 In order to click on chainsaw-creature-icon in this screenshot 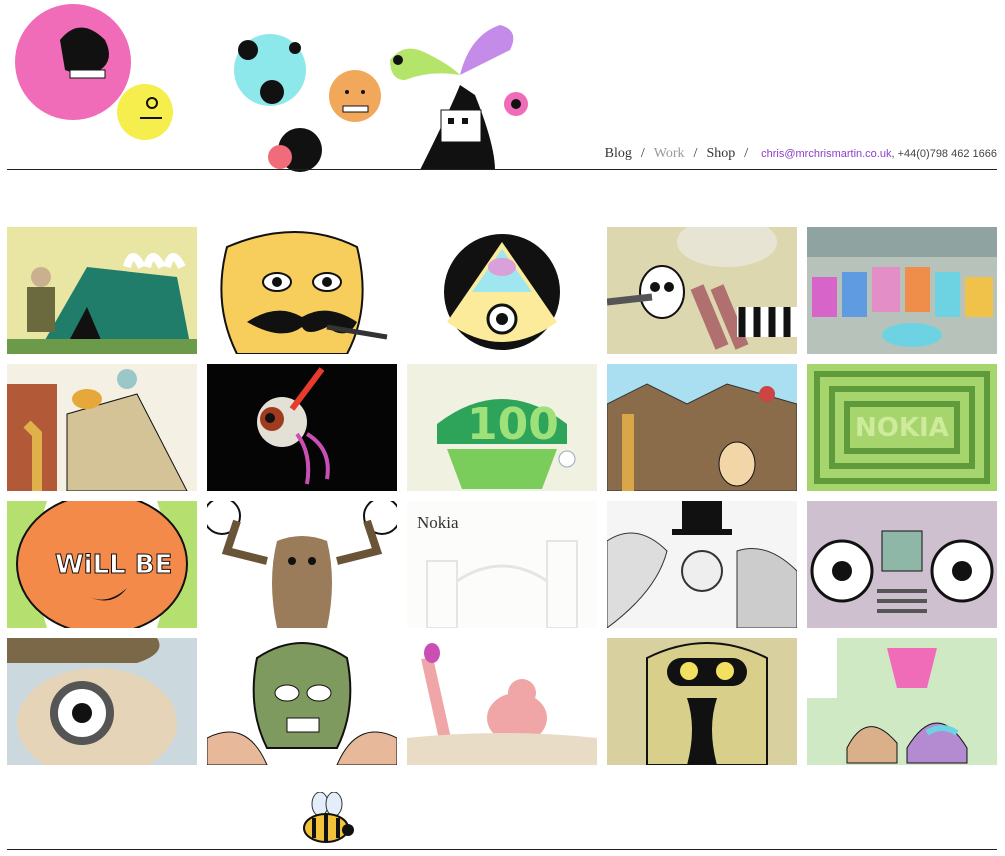, I will do `click(702, 290)`.